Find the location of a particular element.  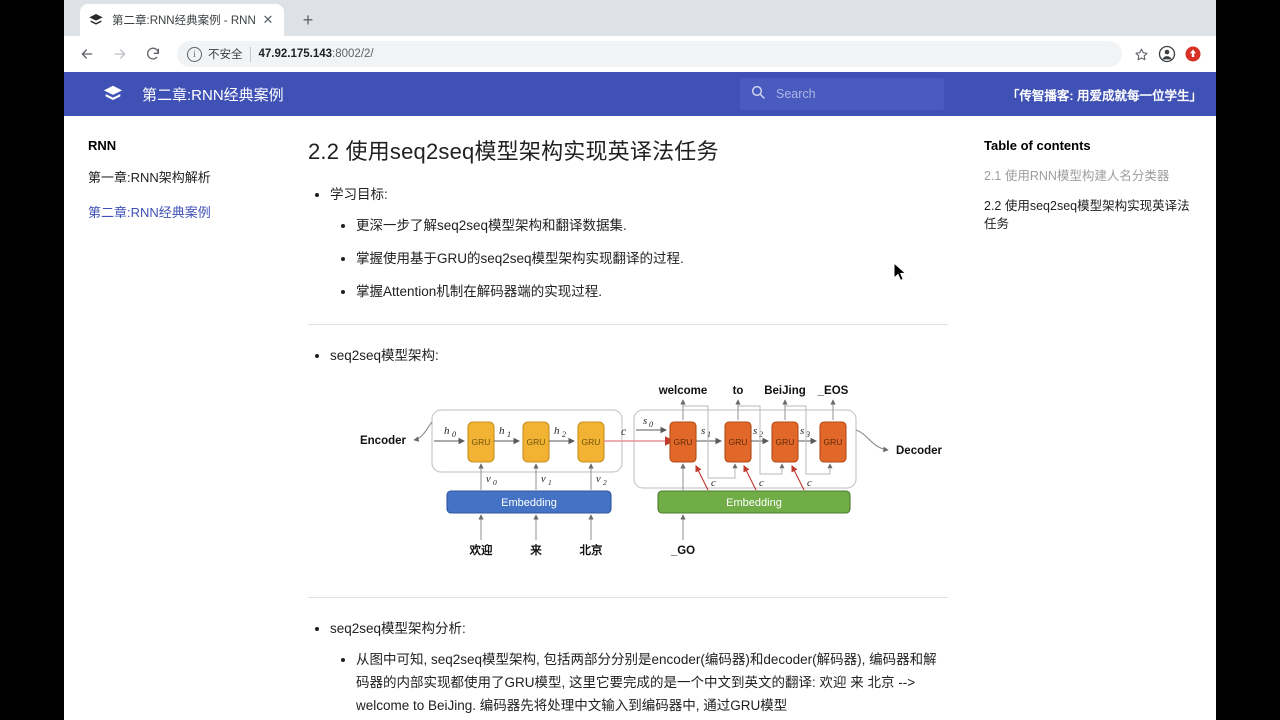

sidebar-item-chapter-2: 第二章:RNN经典案例 is located at coordinates (198, 211).